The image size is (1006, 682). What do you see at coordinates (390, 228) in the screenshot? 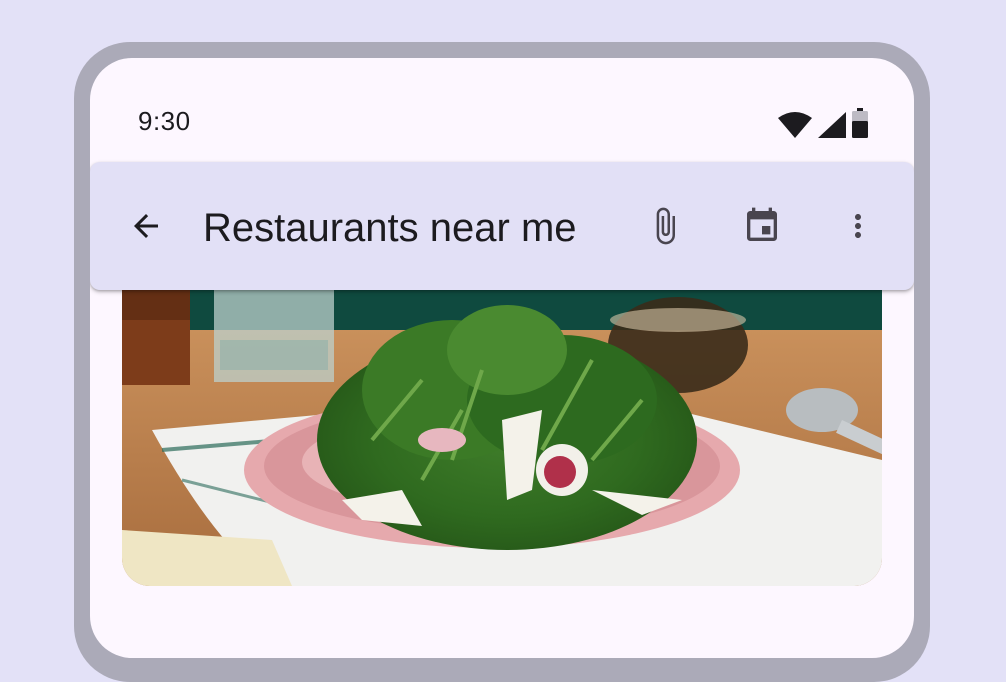
I see `app-bar-title: Restaurants near me` at bounding box center [390, 228].